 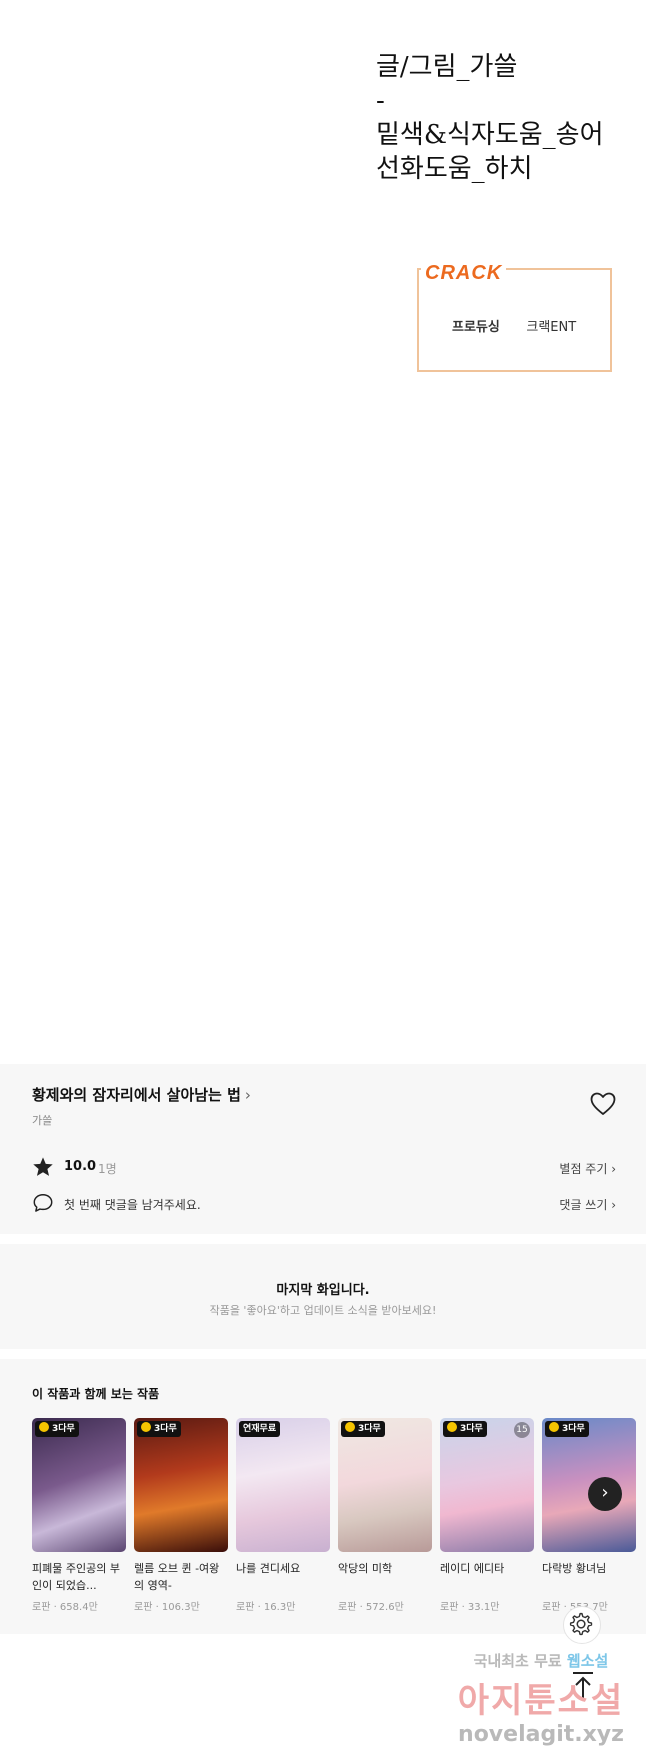 What do you see at coordinates (587, 1204) in the screenshot?
I see `write-comment-button: 댓글 쓰기 ›` at bounding box center [587, 1204].